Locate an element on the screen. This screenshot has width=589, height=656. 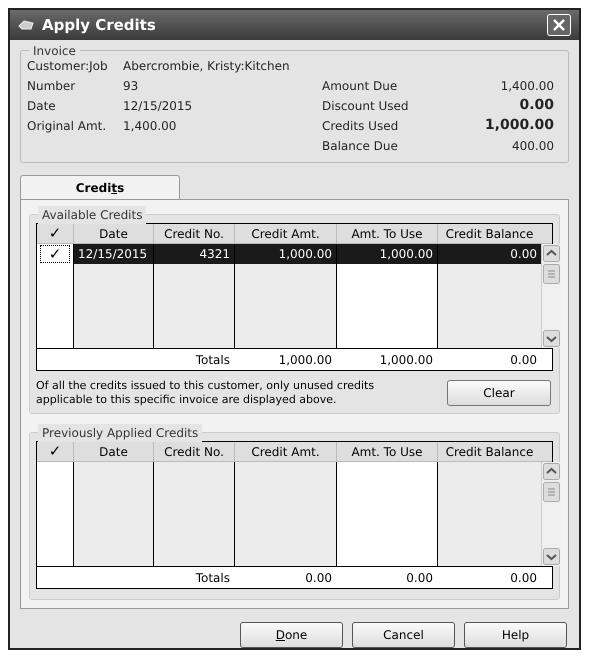
field-value: 400.00 is located at coordinates (533, 146).